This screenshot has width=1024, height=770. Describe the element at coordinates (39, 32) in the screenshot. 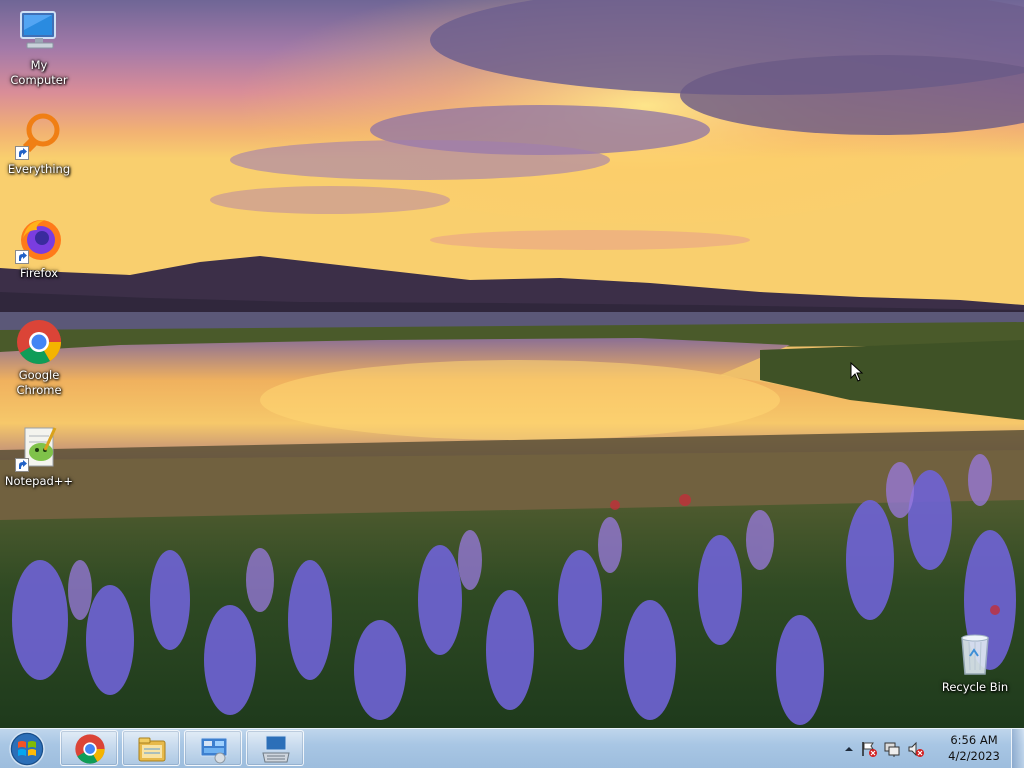

I see `computer-icon` at that location.